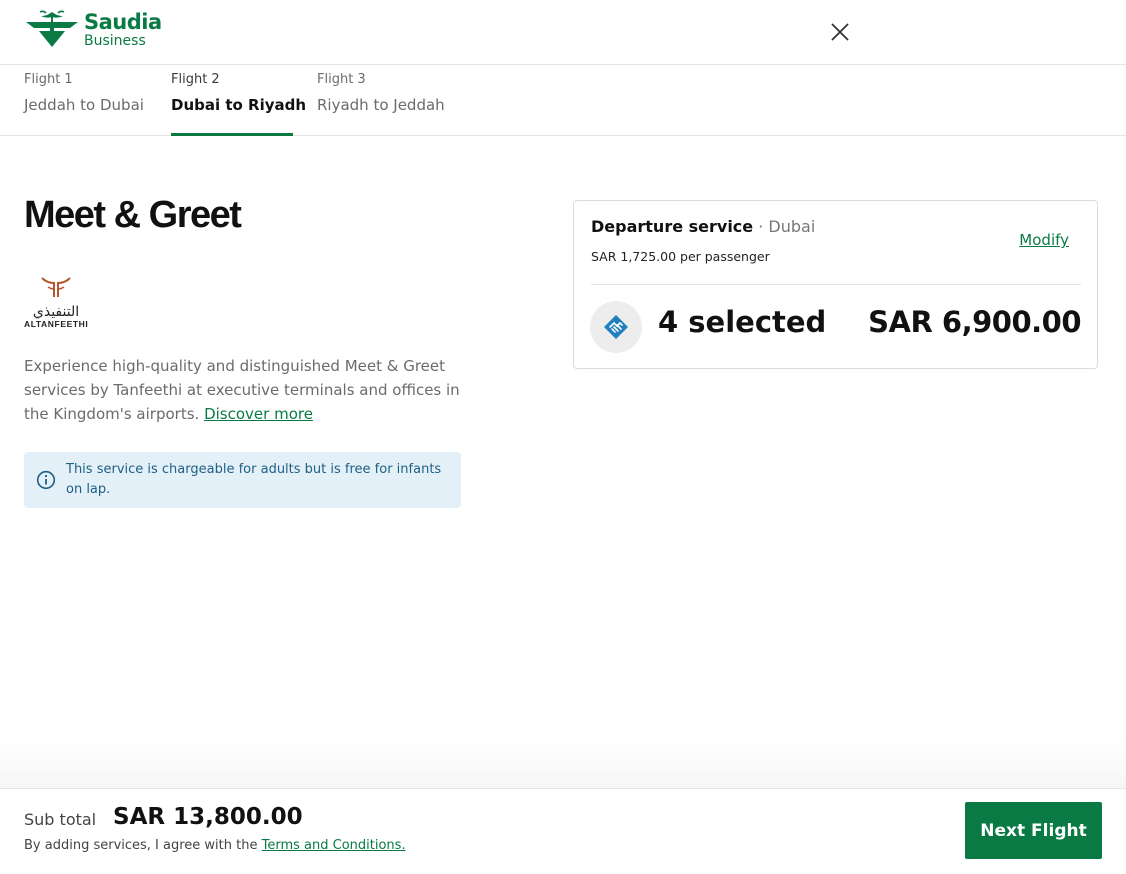 The image size is (1126, 874). I want to click on tab-flight-route: Riyadh to Jeddah, so click(381, 105).